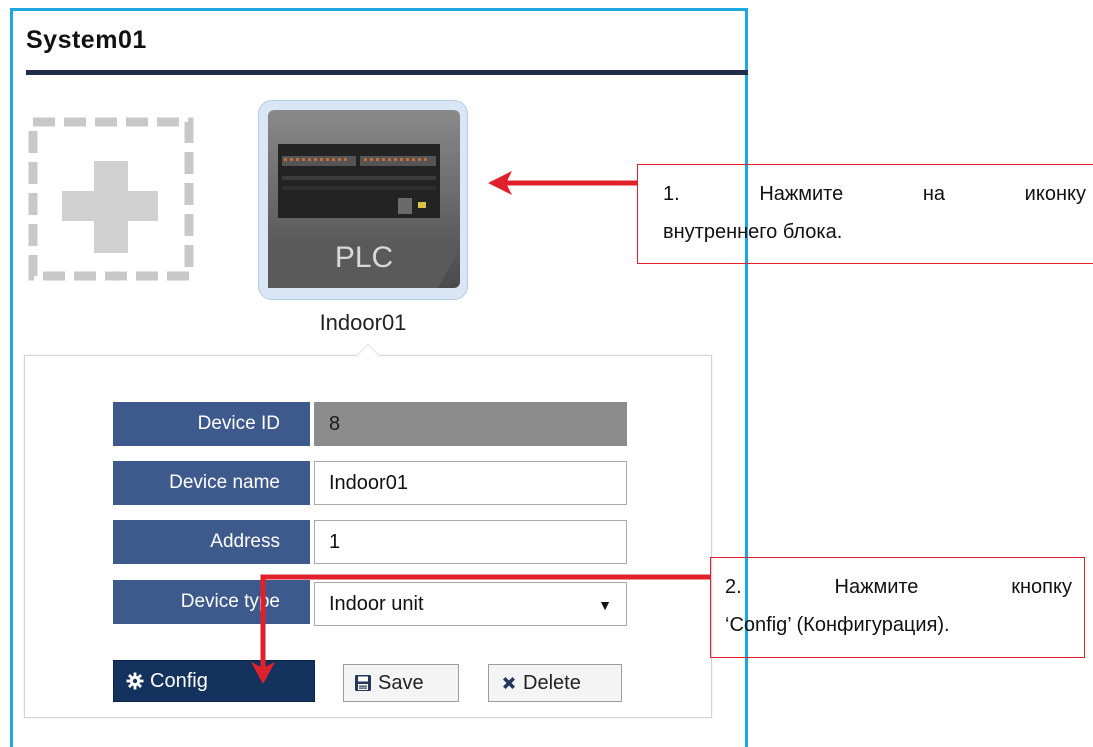 The image size is (1093, 747). What do you see at coordinates (470, 424) in the screenshot?
I see `device-id-field: 8` at bounding box center [470, 424].